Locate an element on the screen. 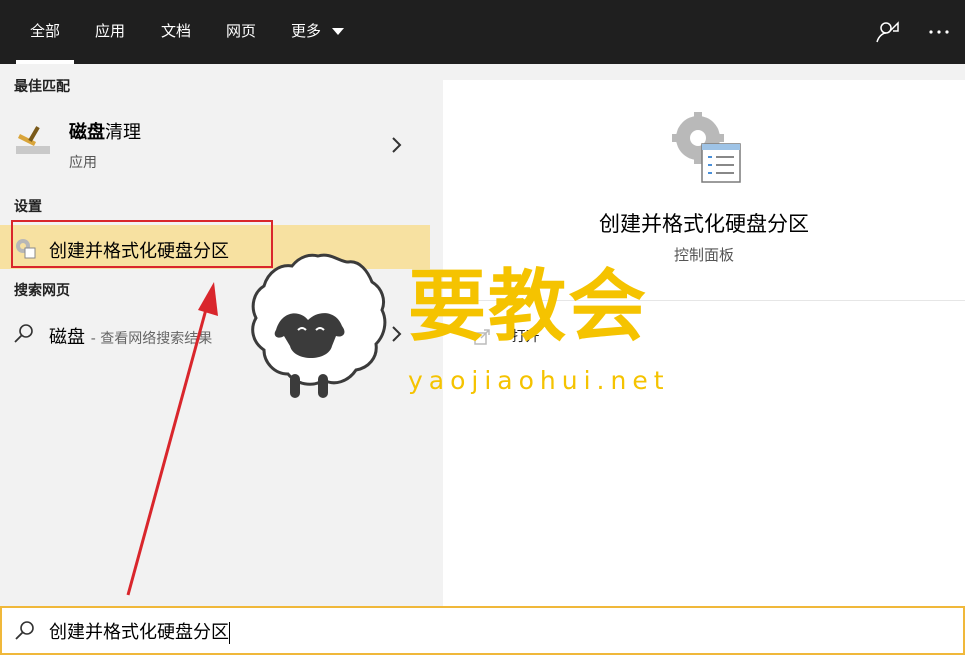 This screenshot has height=655, width=965. detail-title: 创建并格式化硬盘分区 is located at coordinates (704, 224).